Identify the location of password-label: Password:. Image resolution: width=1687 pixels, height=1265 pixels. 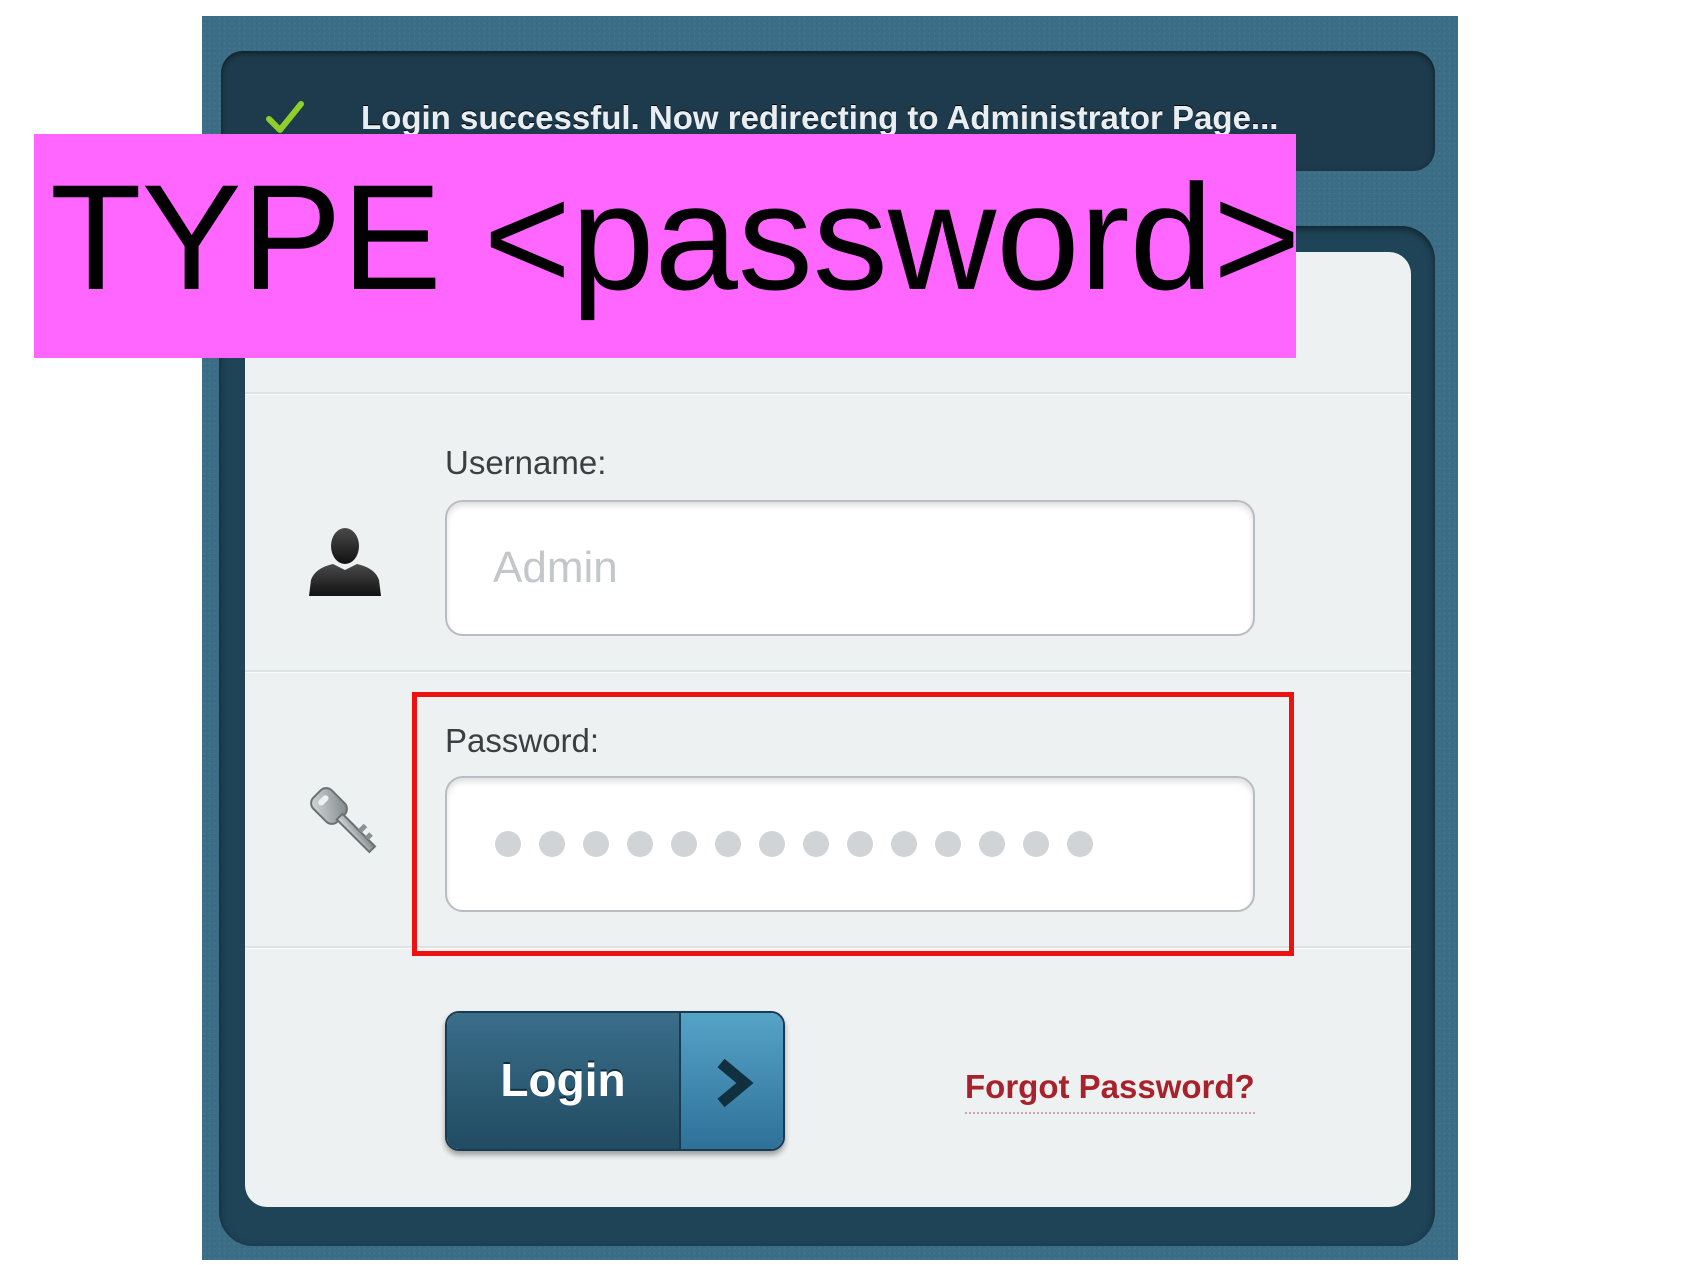
(522, 740).